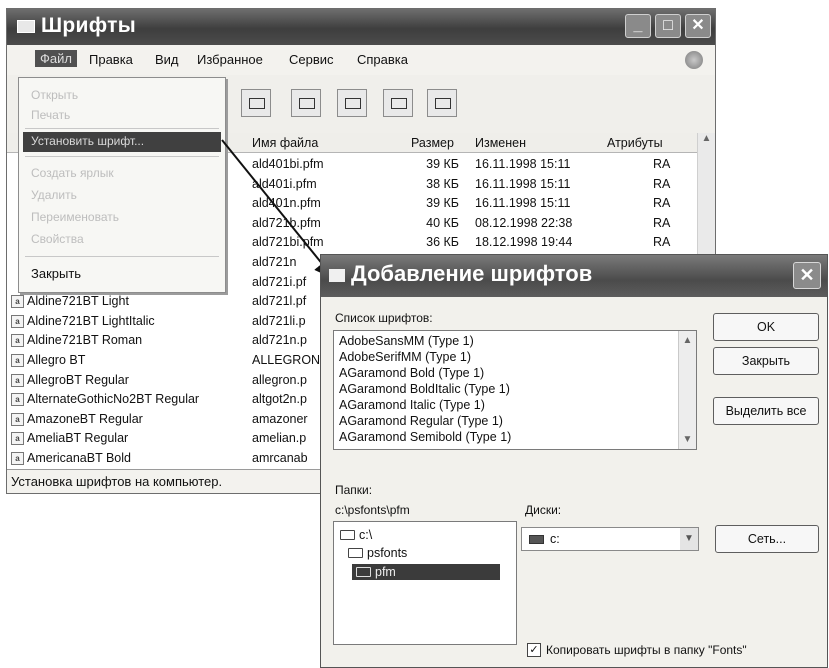  What do you see at coordinates (523, 203) in the screenshot?
I see `file-modified: 16.11.1998 15:11` at bounding box center [523, 203].